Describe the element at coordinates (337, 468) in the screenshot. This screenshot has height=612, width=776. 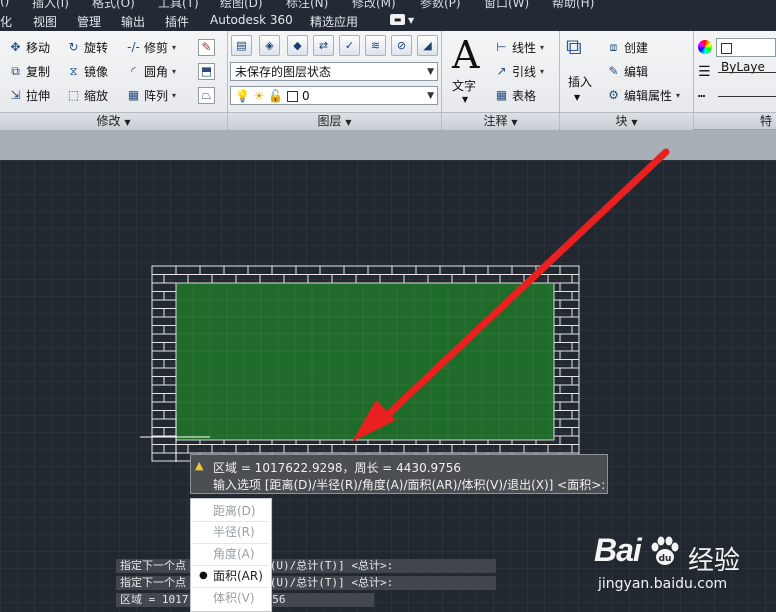
I see `area-result-text: 区域 = 1017622.9298，周长 = 4430.9756` at that location.